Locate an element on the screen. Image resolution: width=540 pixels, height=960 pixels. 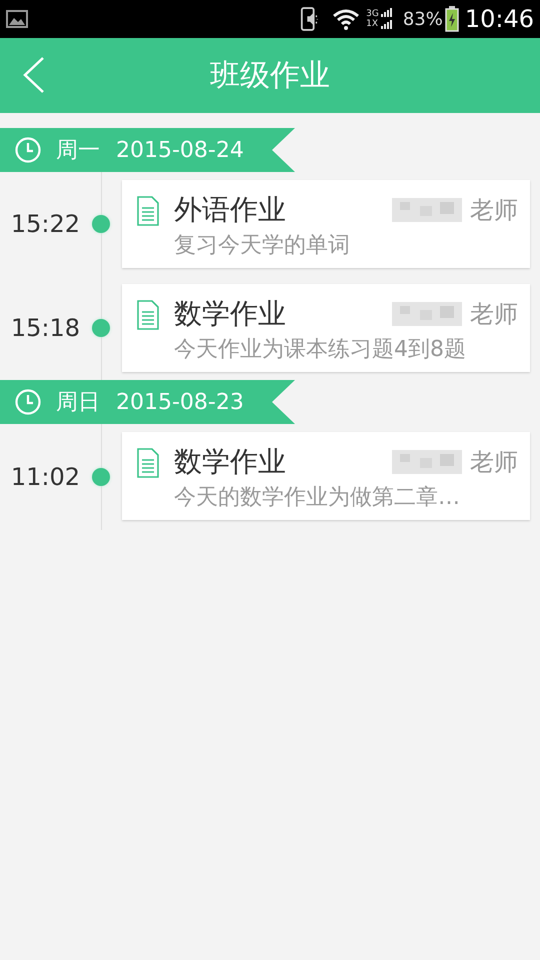
battery-percent: 83% is located at coordinates (422, 19).